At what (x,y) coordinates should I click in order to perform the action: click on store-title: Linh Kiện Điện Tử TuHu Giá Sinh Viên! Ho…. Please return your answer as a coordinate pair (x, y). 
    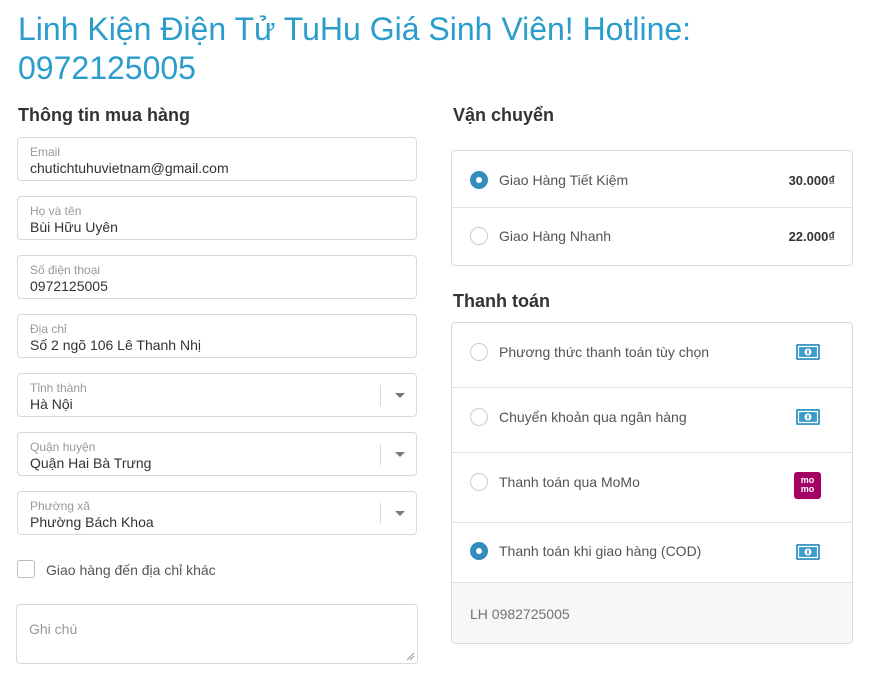
    Looking at the image, I should click on (355, 48).